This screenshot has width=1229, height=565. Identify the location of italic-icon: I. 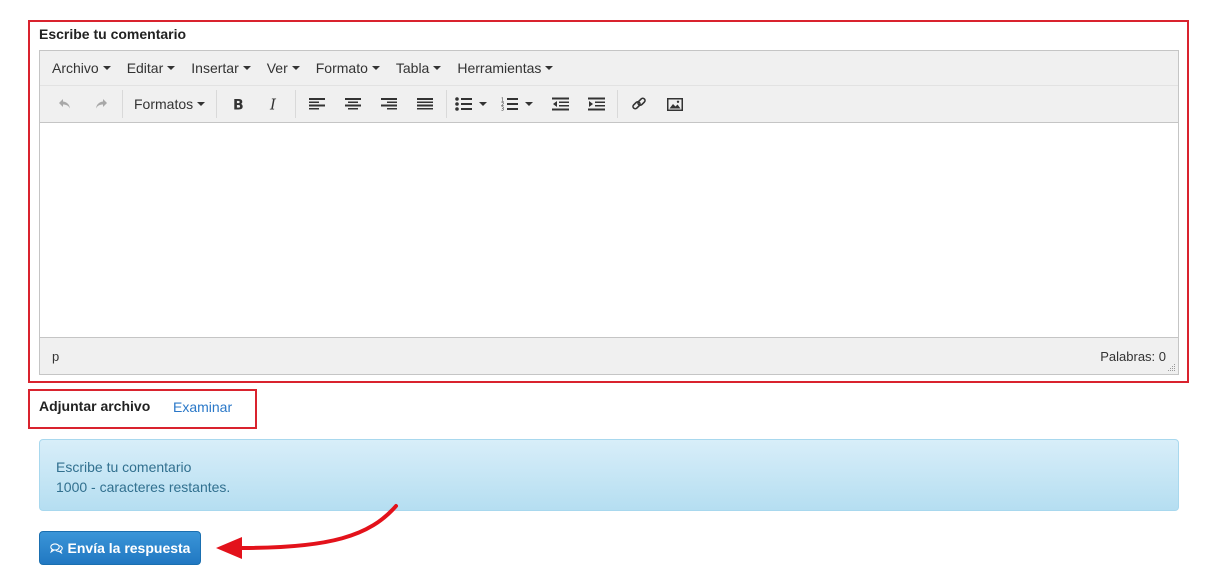
(273, 104).